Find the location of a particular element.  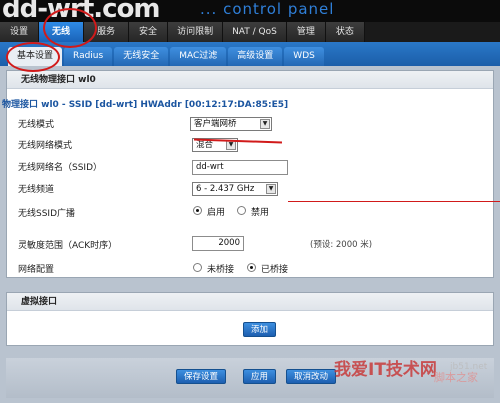

tab-spacer is located at coordinates (432, 32).